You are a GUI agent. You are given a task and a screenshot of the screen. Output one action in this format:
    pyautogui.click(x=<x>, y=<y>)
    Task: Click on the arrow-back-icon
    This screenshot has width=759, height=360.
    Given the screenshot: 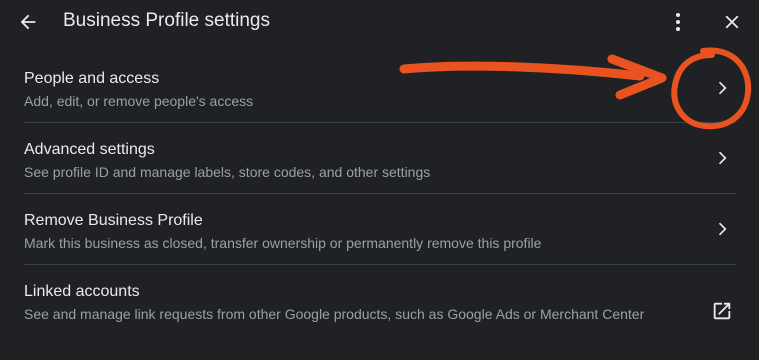 What is the action you would take?
    pyautogui.click(x=28, y=22)
    